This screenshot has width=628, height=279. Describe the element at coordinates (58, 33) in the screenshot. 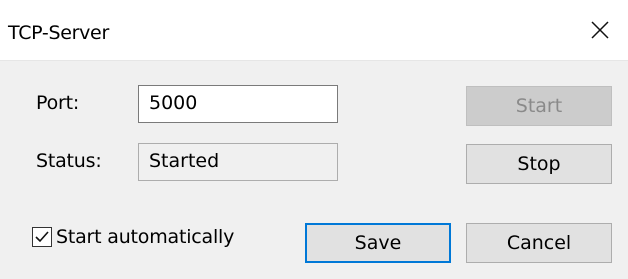

I see `window-title: TCP-Server` at that location.